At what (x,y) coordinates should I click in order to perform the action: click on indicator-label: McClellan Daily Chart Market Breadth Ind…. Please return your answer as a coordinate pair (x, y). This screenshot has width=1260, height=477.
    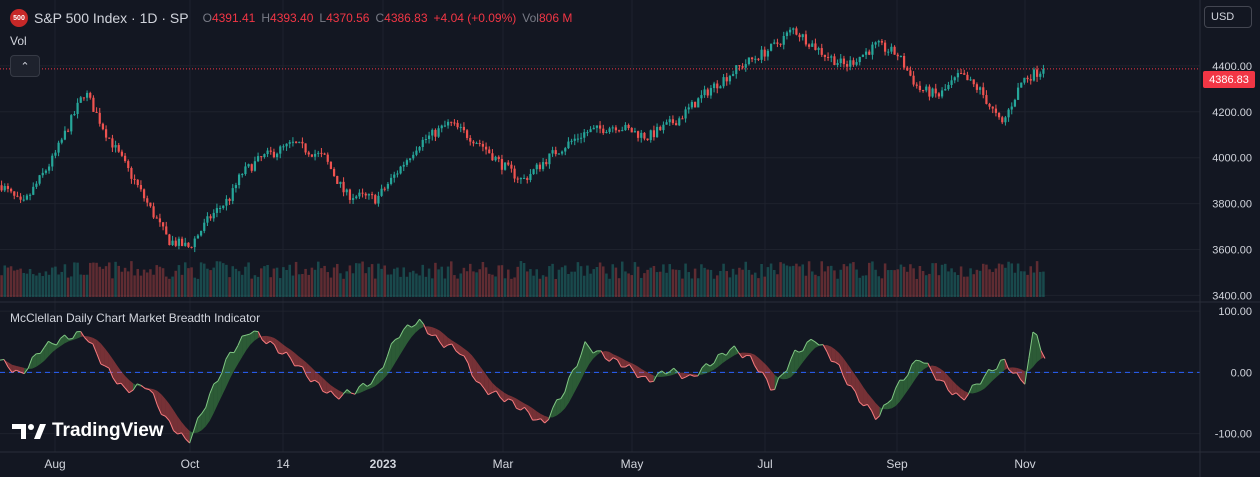
    Looking at the image, I should click on (135, 318).